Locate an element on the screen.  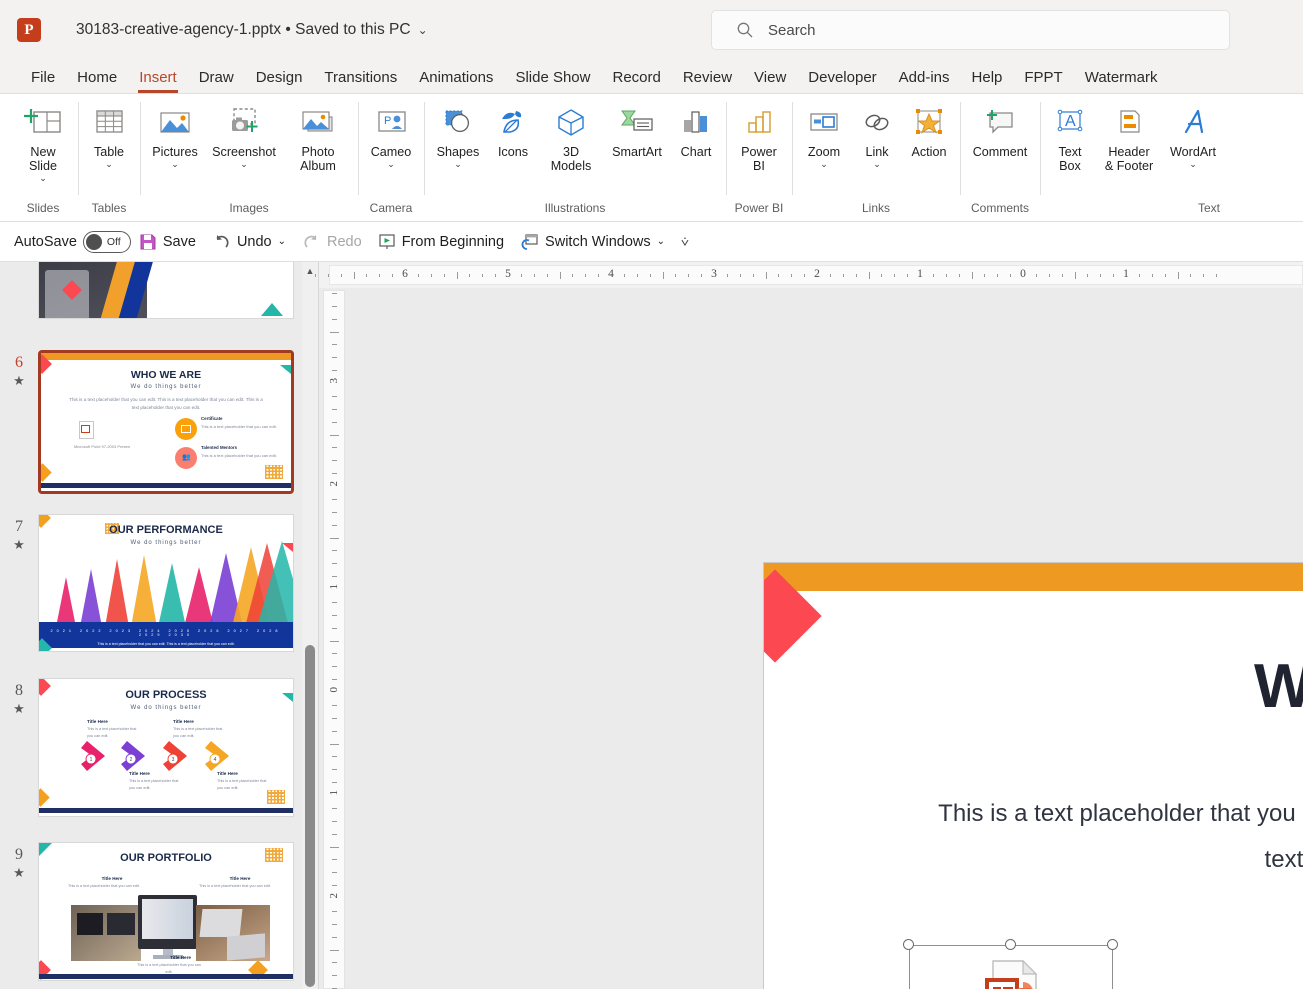
tab-file: File is located at coordinates (43, 77).